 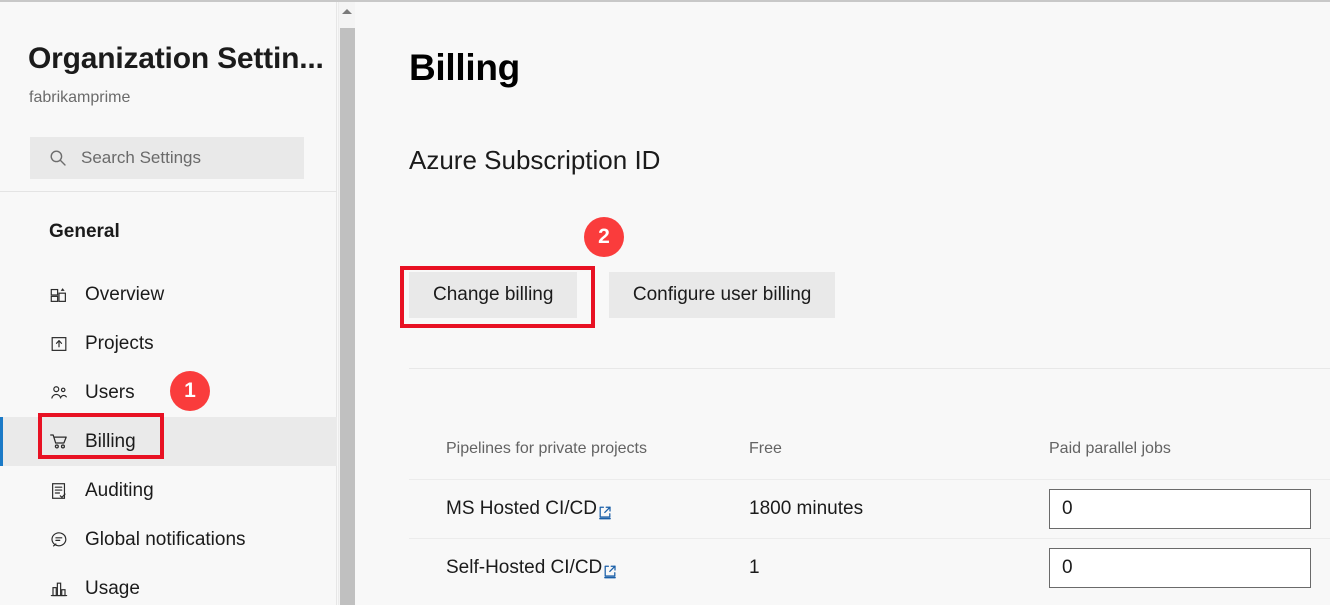 What do you see at coordinates (754, 567) in the screenshot?
I see `row-free-value: 1` at bounding box center [754, 567].